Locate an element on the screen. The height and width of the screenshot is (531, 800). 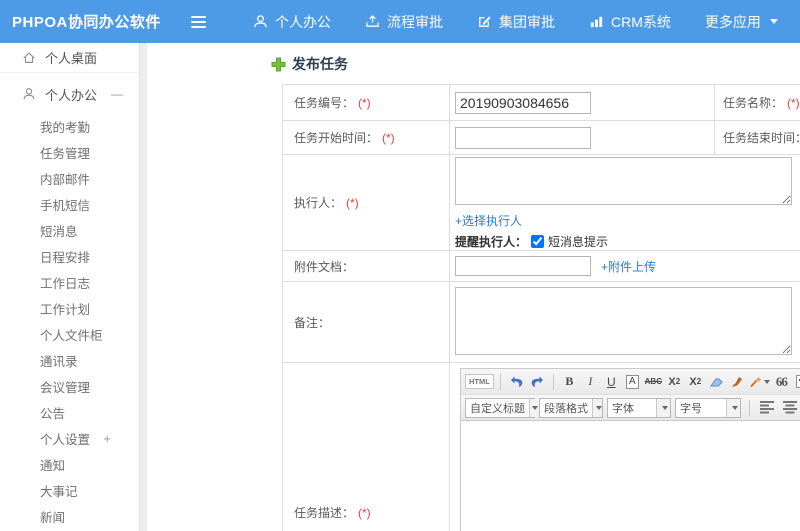
font-family-dropdown: 字体 is located at coordinates (639, 407).